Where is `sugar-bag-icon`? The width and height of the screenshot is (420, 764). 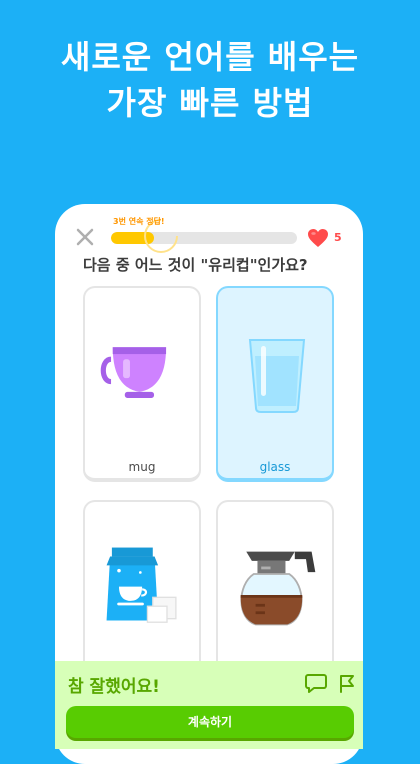 sugar-bag-icon is located at coordinates (141, 585).